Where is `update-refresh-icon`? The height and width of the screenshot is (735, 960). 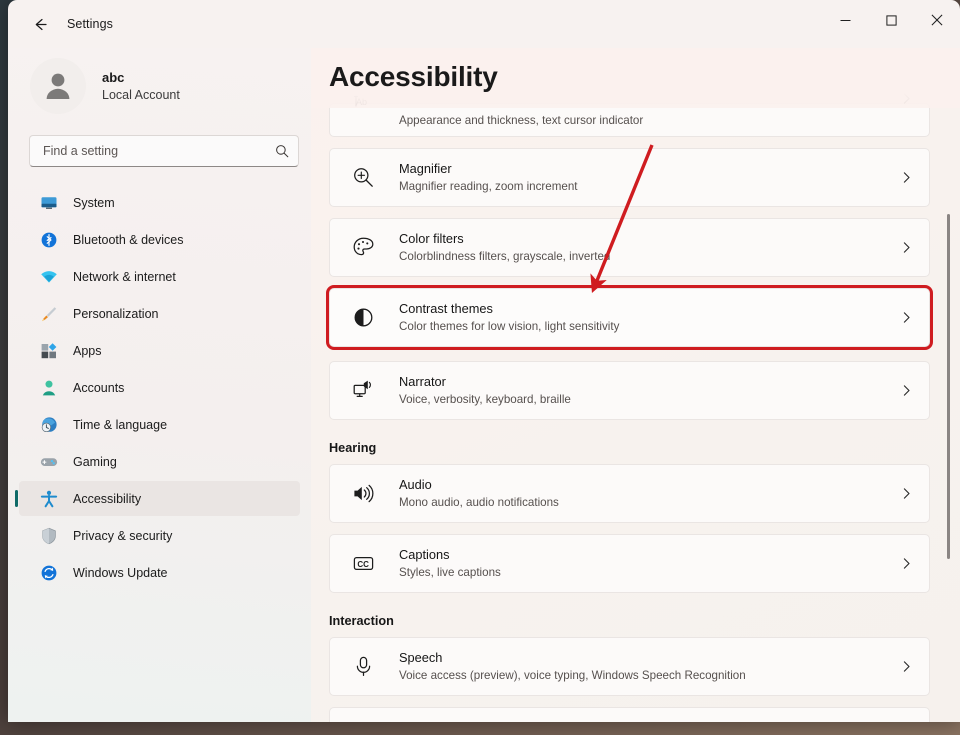 update-refresh-icon is located at coordinates (49, 573).